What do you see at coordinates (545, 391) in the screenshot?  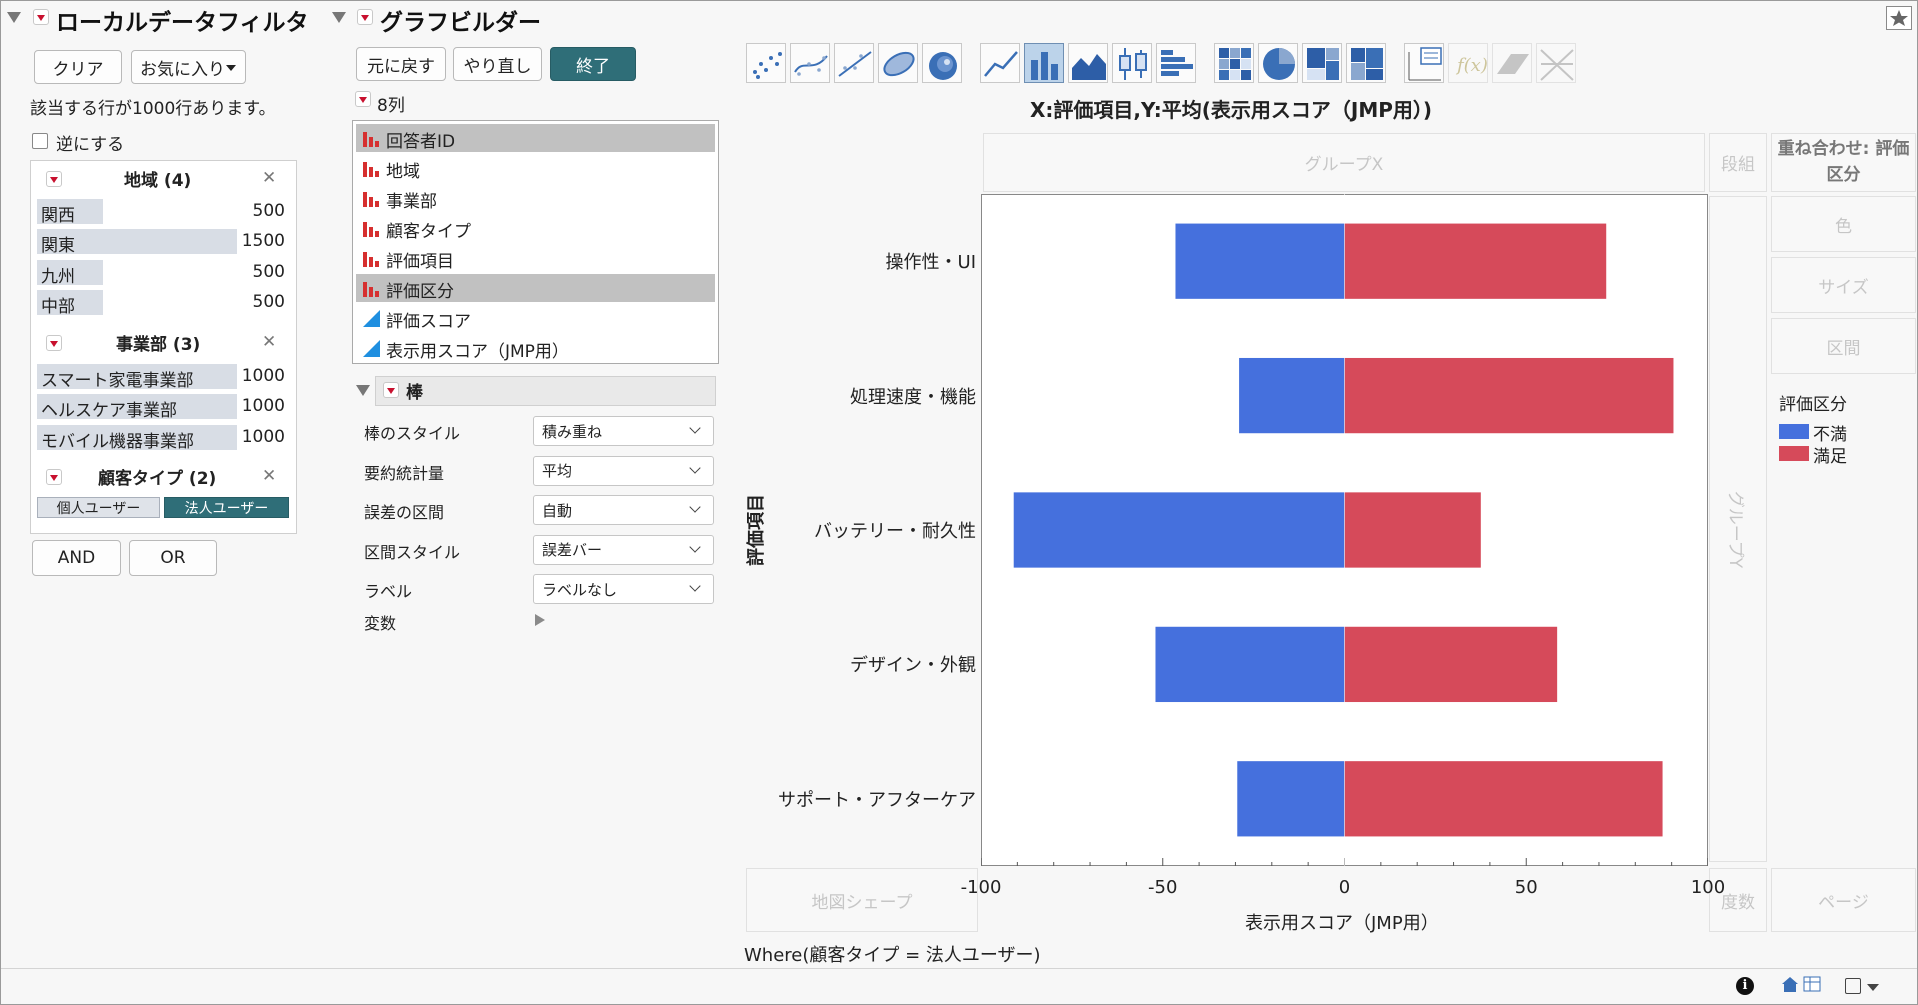 I see `bar-section-header` at bounding box center [545, 391].